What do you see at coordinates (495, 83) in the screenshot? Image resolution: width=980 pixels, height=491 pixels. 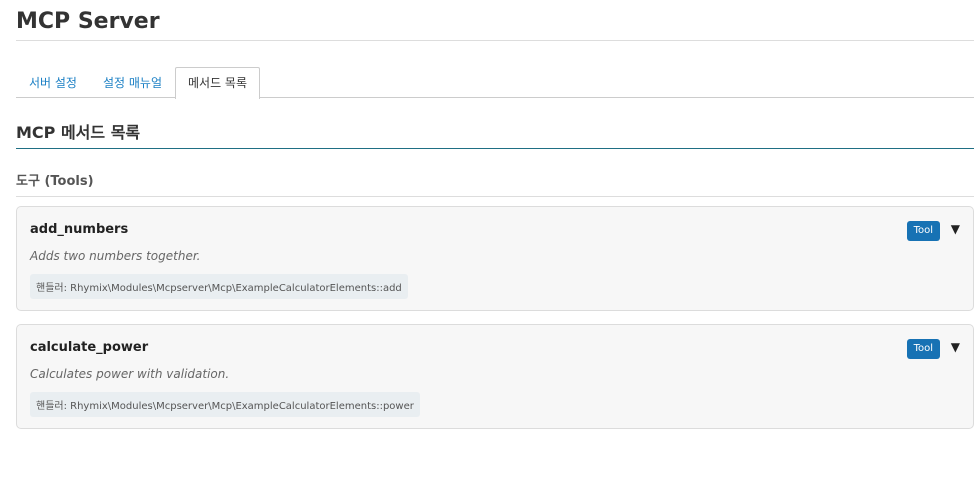 I see `tab-bar: 서버 설정 설정 매뉴얼 메서드 목록` at bounding box center [495, 83].